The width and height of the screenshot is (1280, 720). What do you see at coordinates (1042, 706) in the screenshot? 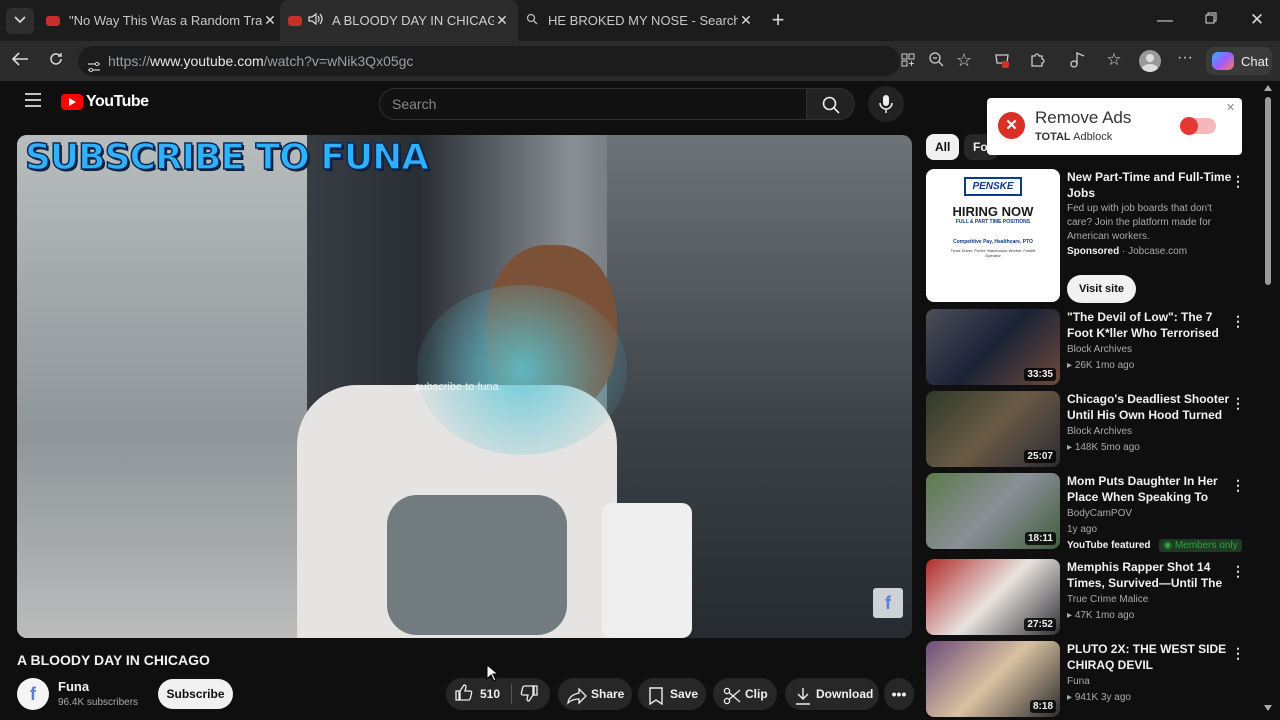
I see `video-duration: 8:18` at bounding box center [1042, 706].